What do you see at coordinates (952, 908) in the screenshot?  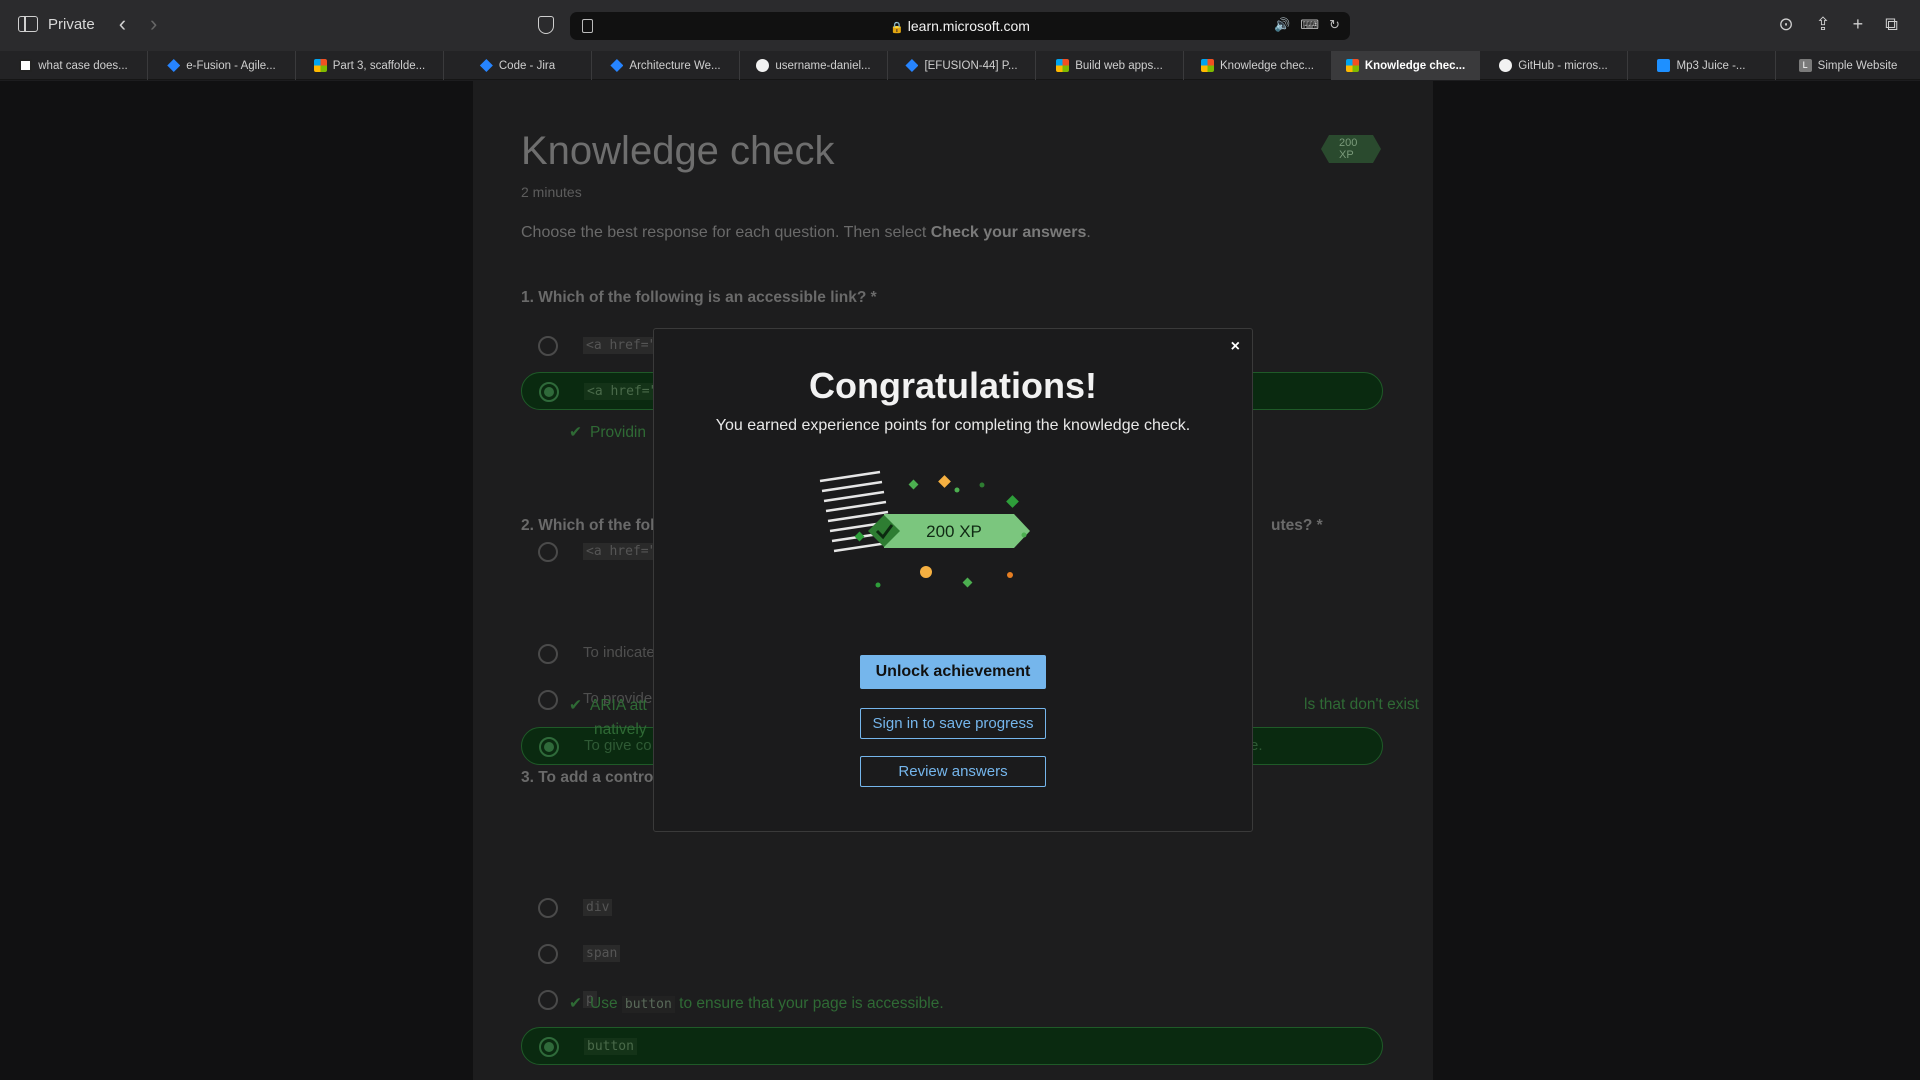 I see `q3-option-div: div` at bounding box center [952, 908].